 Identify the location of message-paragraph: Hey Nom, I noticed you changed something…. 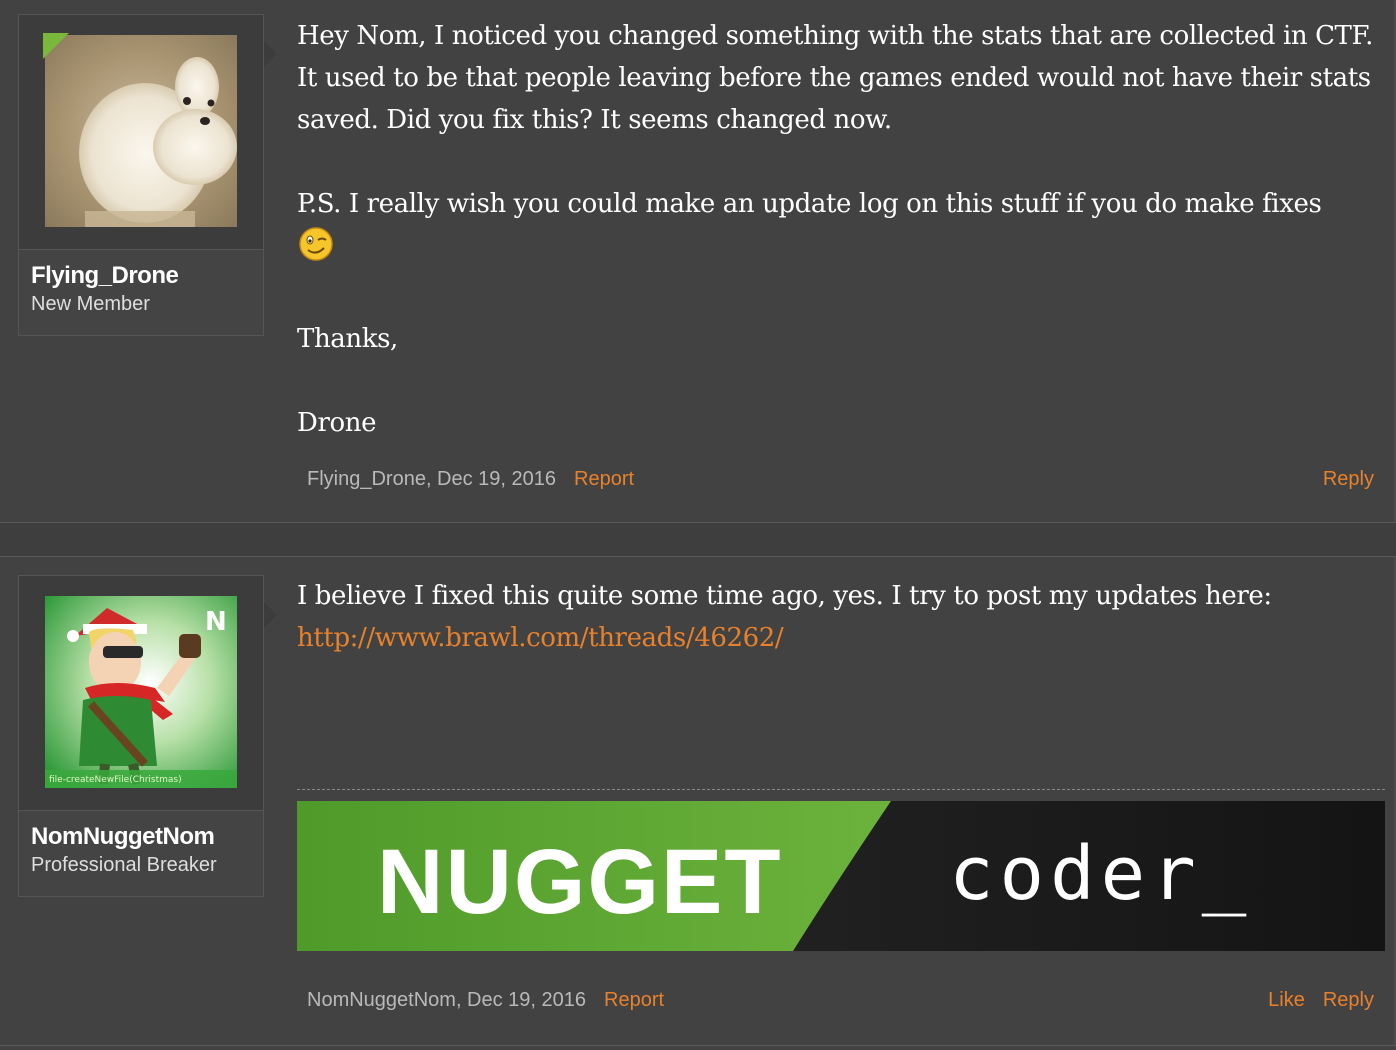
(835, 78).